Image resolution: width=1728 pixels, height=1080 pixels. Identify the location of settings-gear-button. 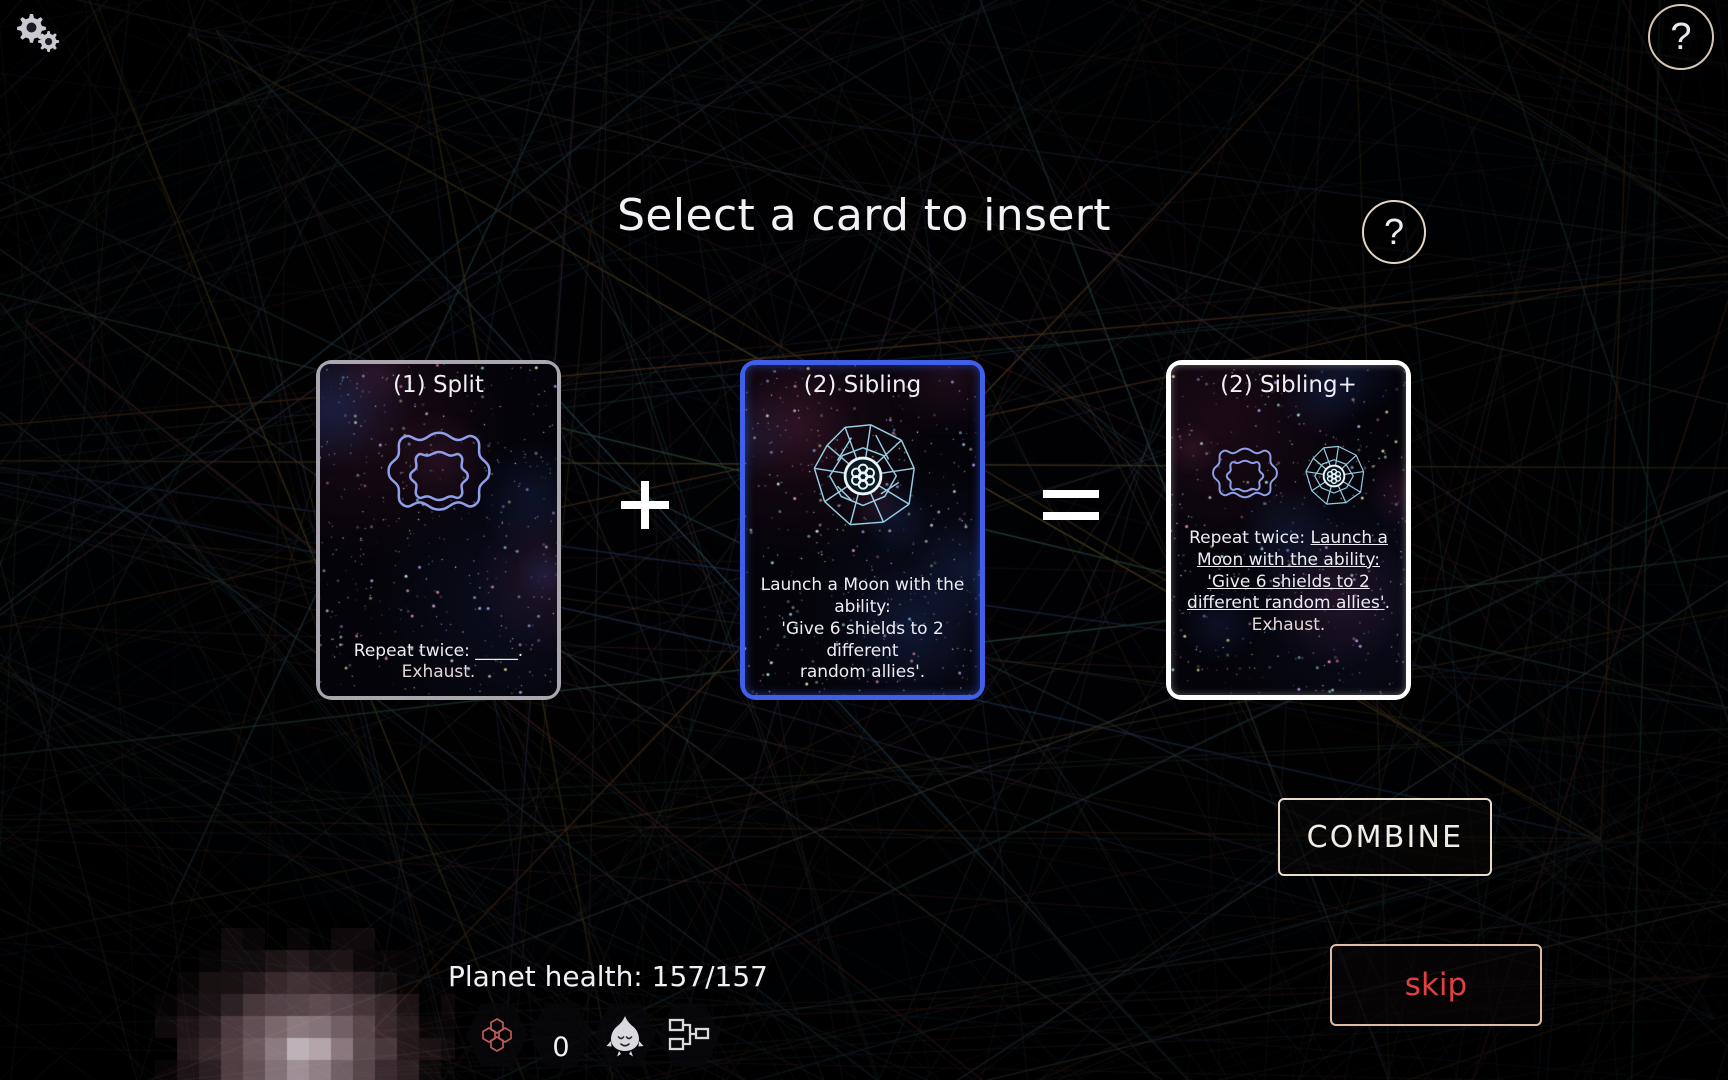
(36, 30).